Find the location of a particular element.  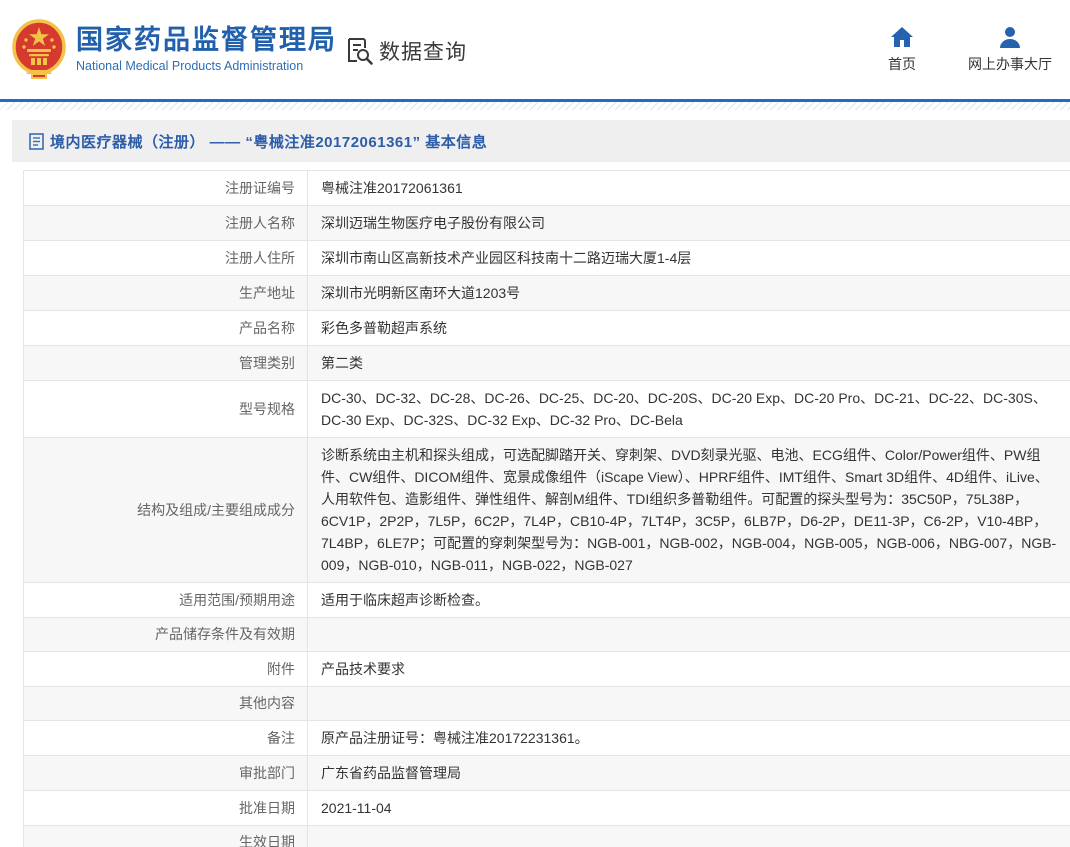

table-row: 产品名称 彩色多普勒超声系统 is located at coordinates (547, 328).